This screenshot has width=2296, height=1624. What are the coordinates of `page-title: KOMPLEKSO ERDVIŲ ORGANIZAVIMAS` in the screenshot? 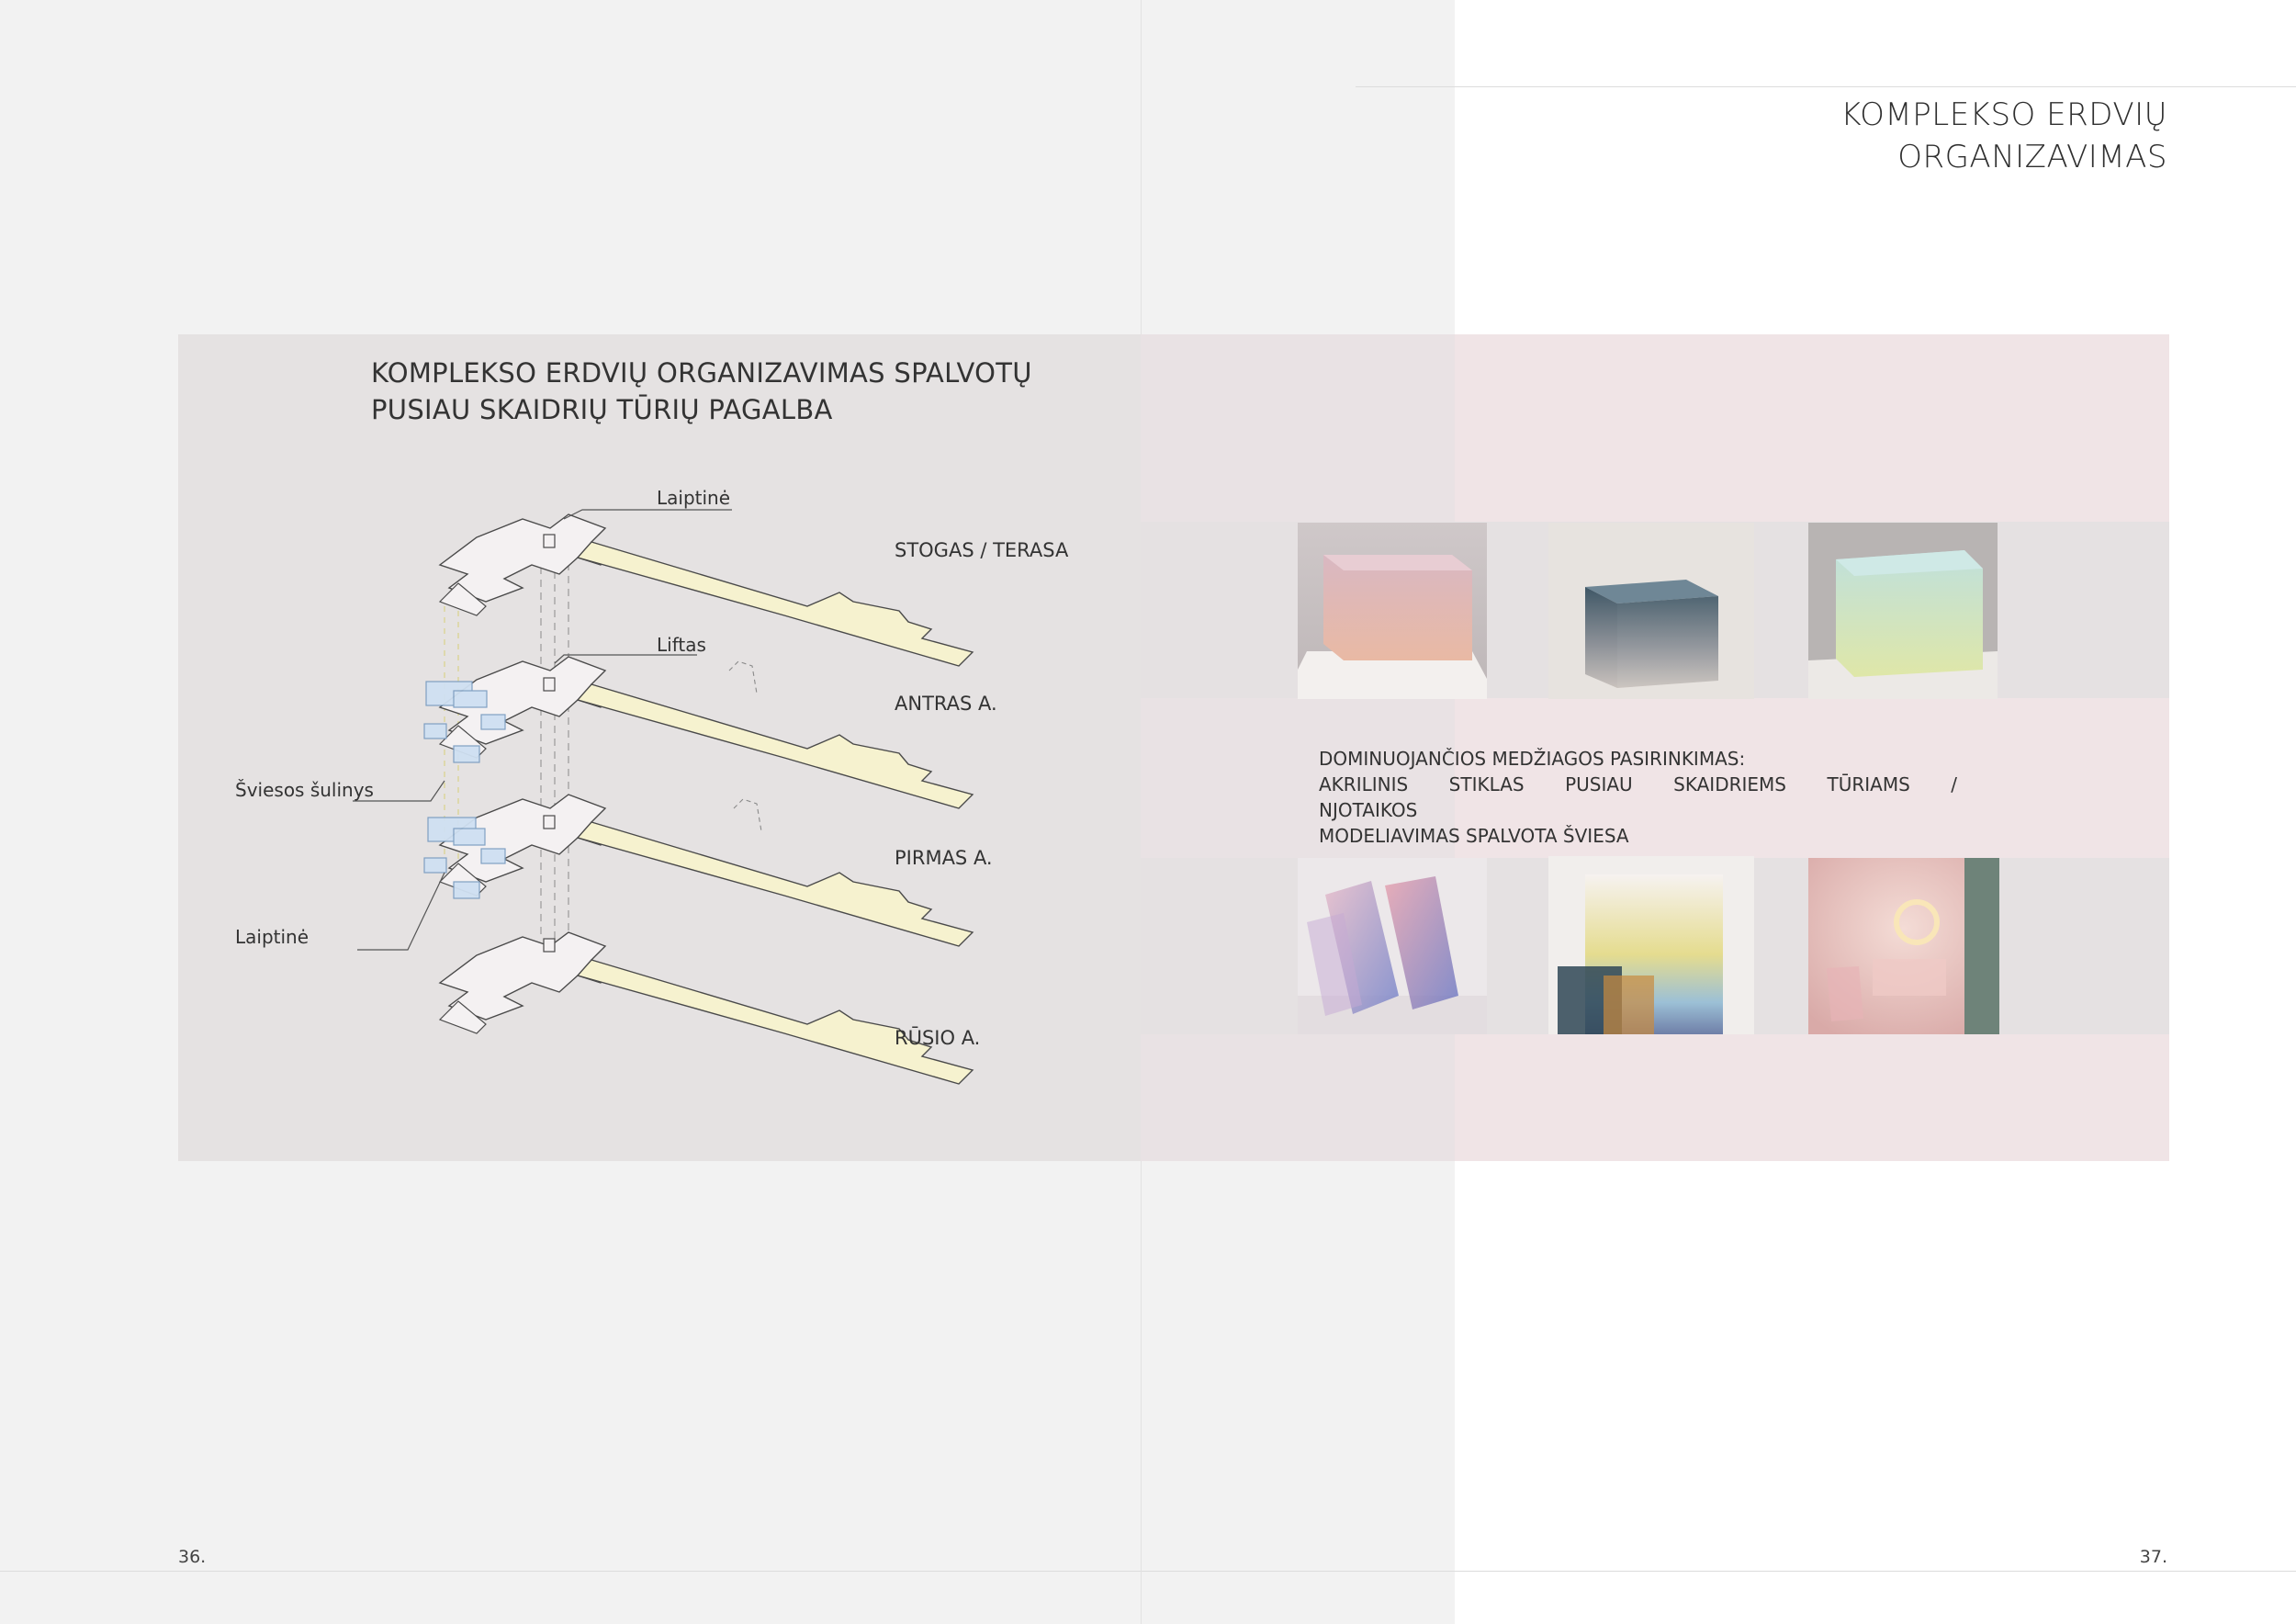 It's located at (2003, 136).